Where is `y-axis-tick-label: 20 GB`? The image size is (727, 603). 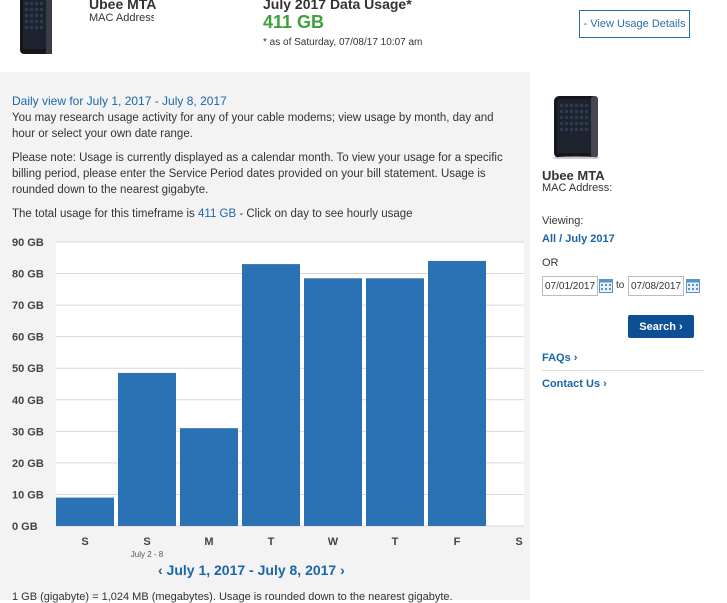
y-axis-tick-label: 20 GB is located at coordinates (28, 464).